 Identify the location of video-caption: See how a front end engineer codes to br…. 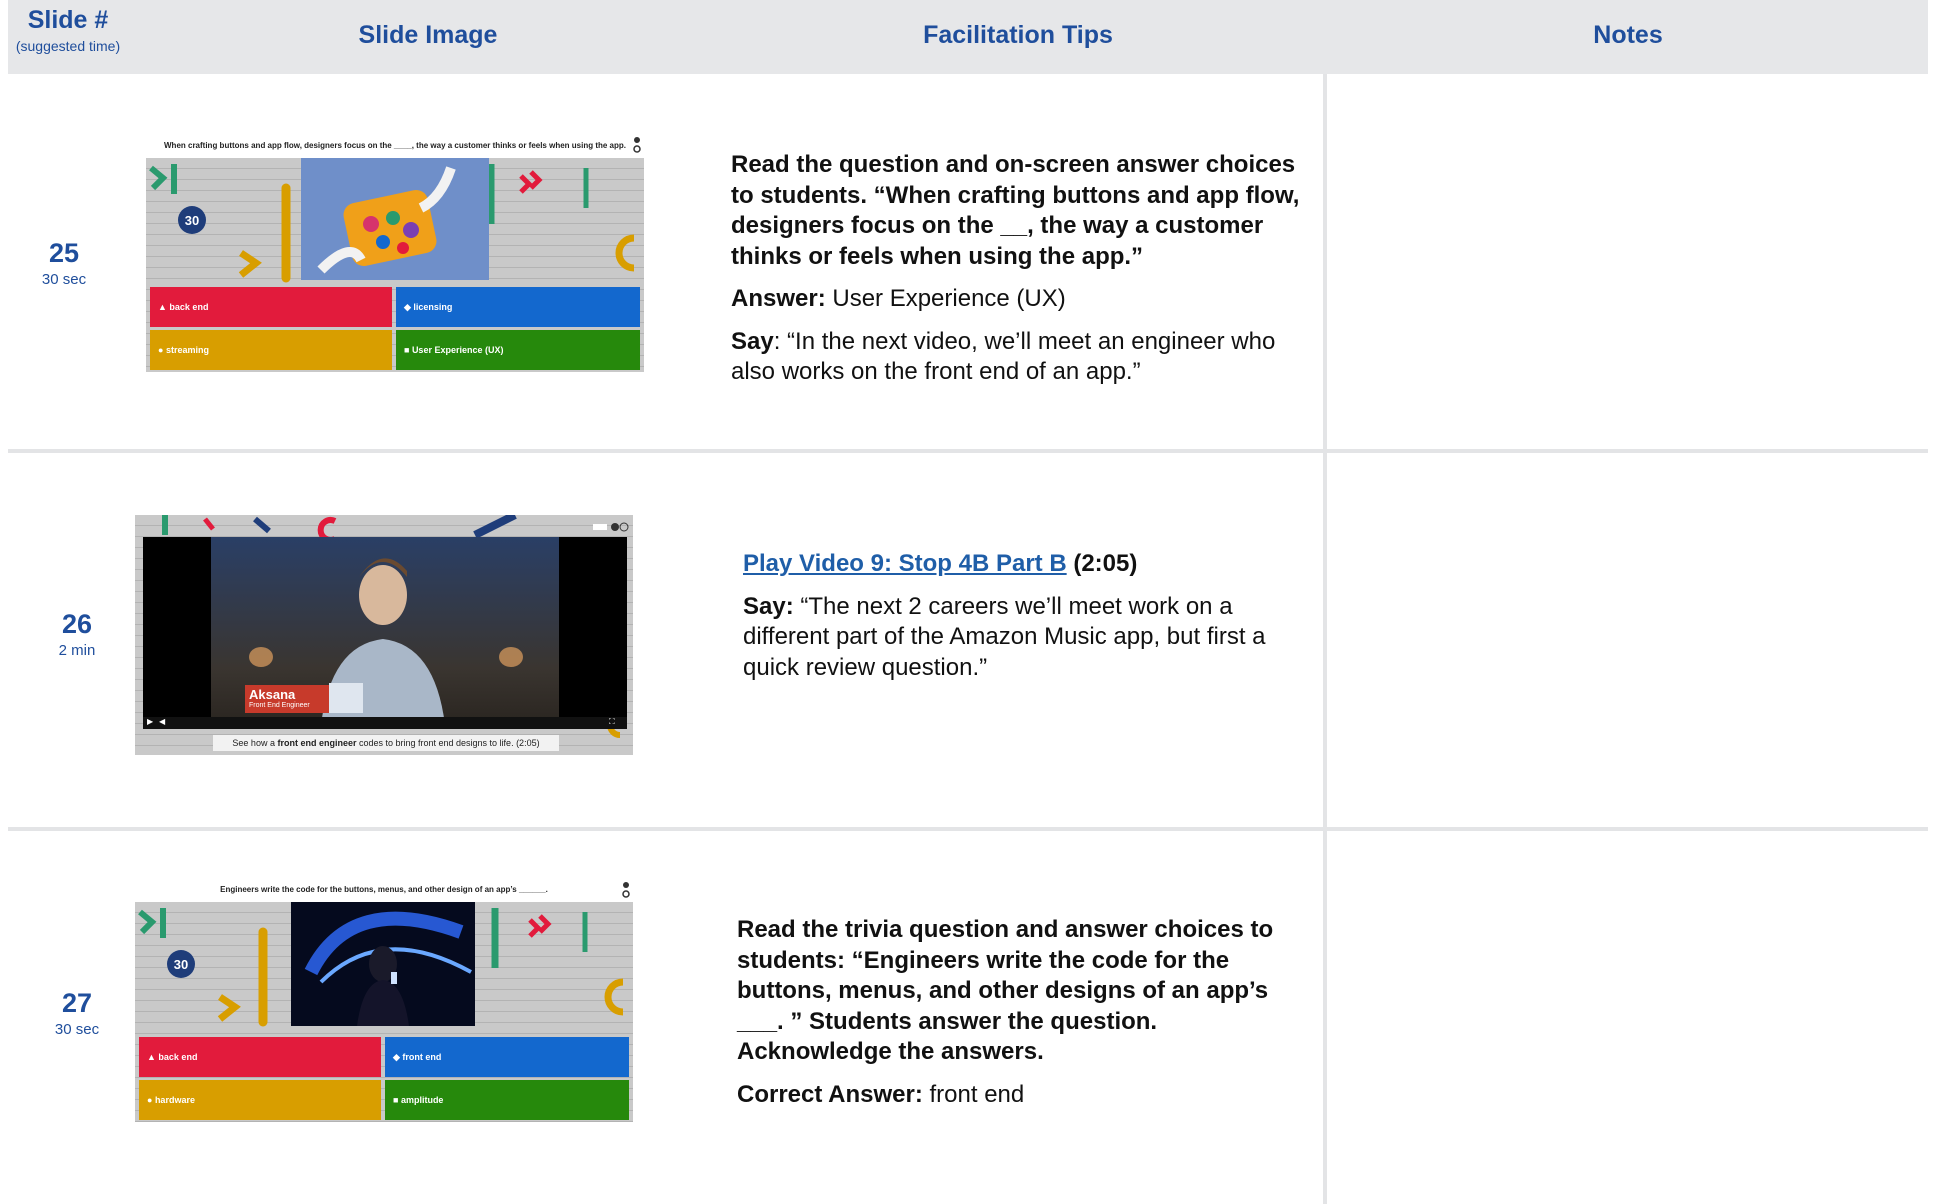
(386, 743).